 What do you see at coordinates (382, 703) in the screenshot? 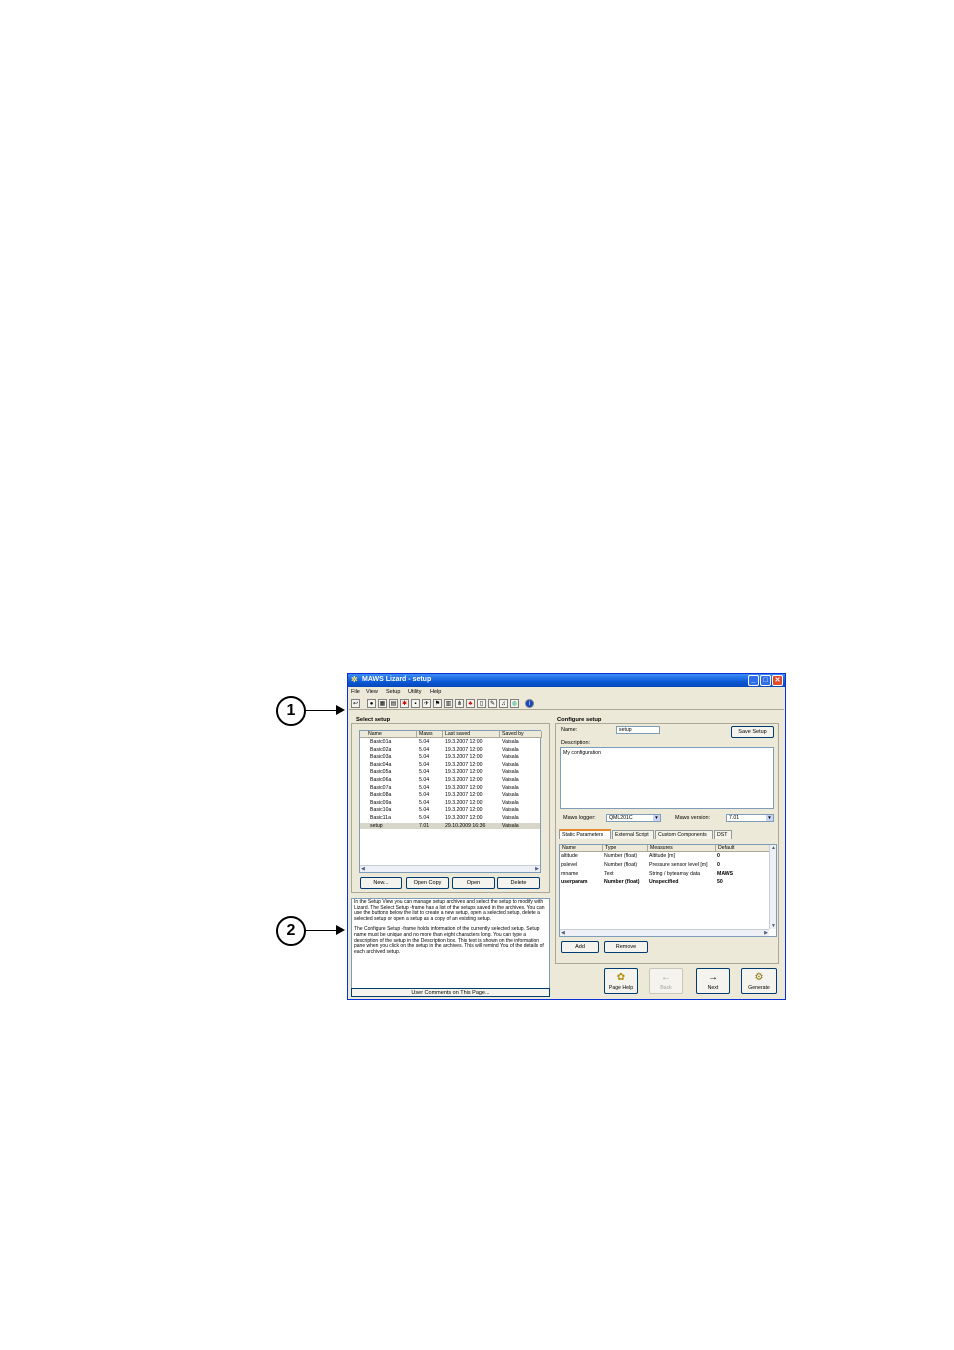
I see `grid-icon: ▦` at bounding box center [382, 703].